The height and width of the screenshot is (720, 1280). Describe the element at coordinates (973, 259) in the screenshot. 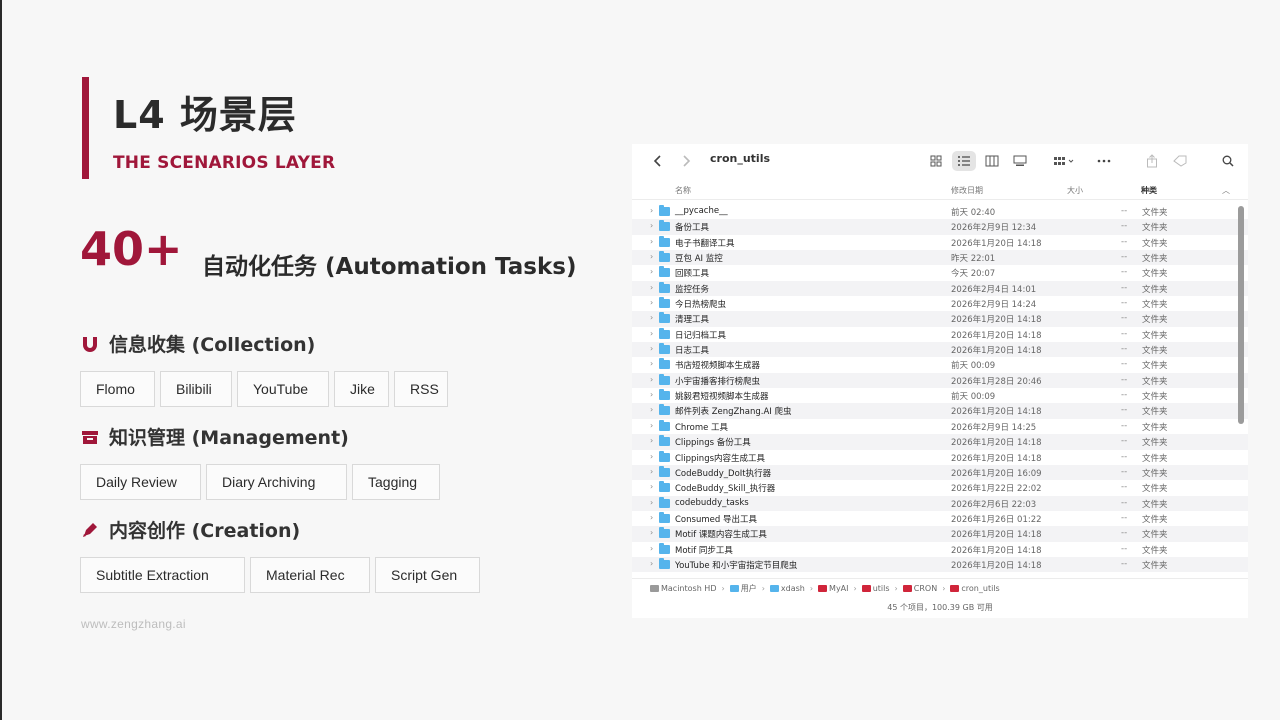

I see `file-date: 昨天 22:01` at that location.